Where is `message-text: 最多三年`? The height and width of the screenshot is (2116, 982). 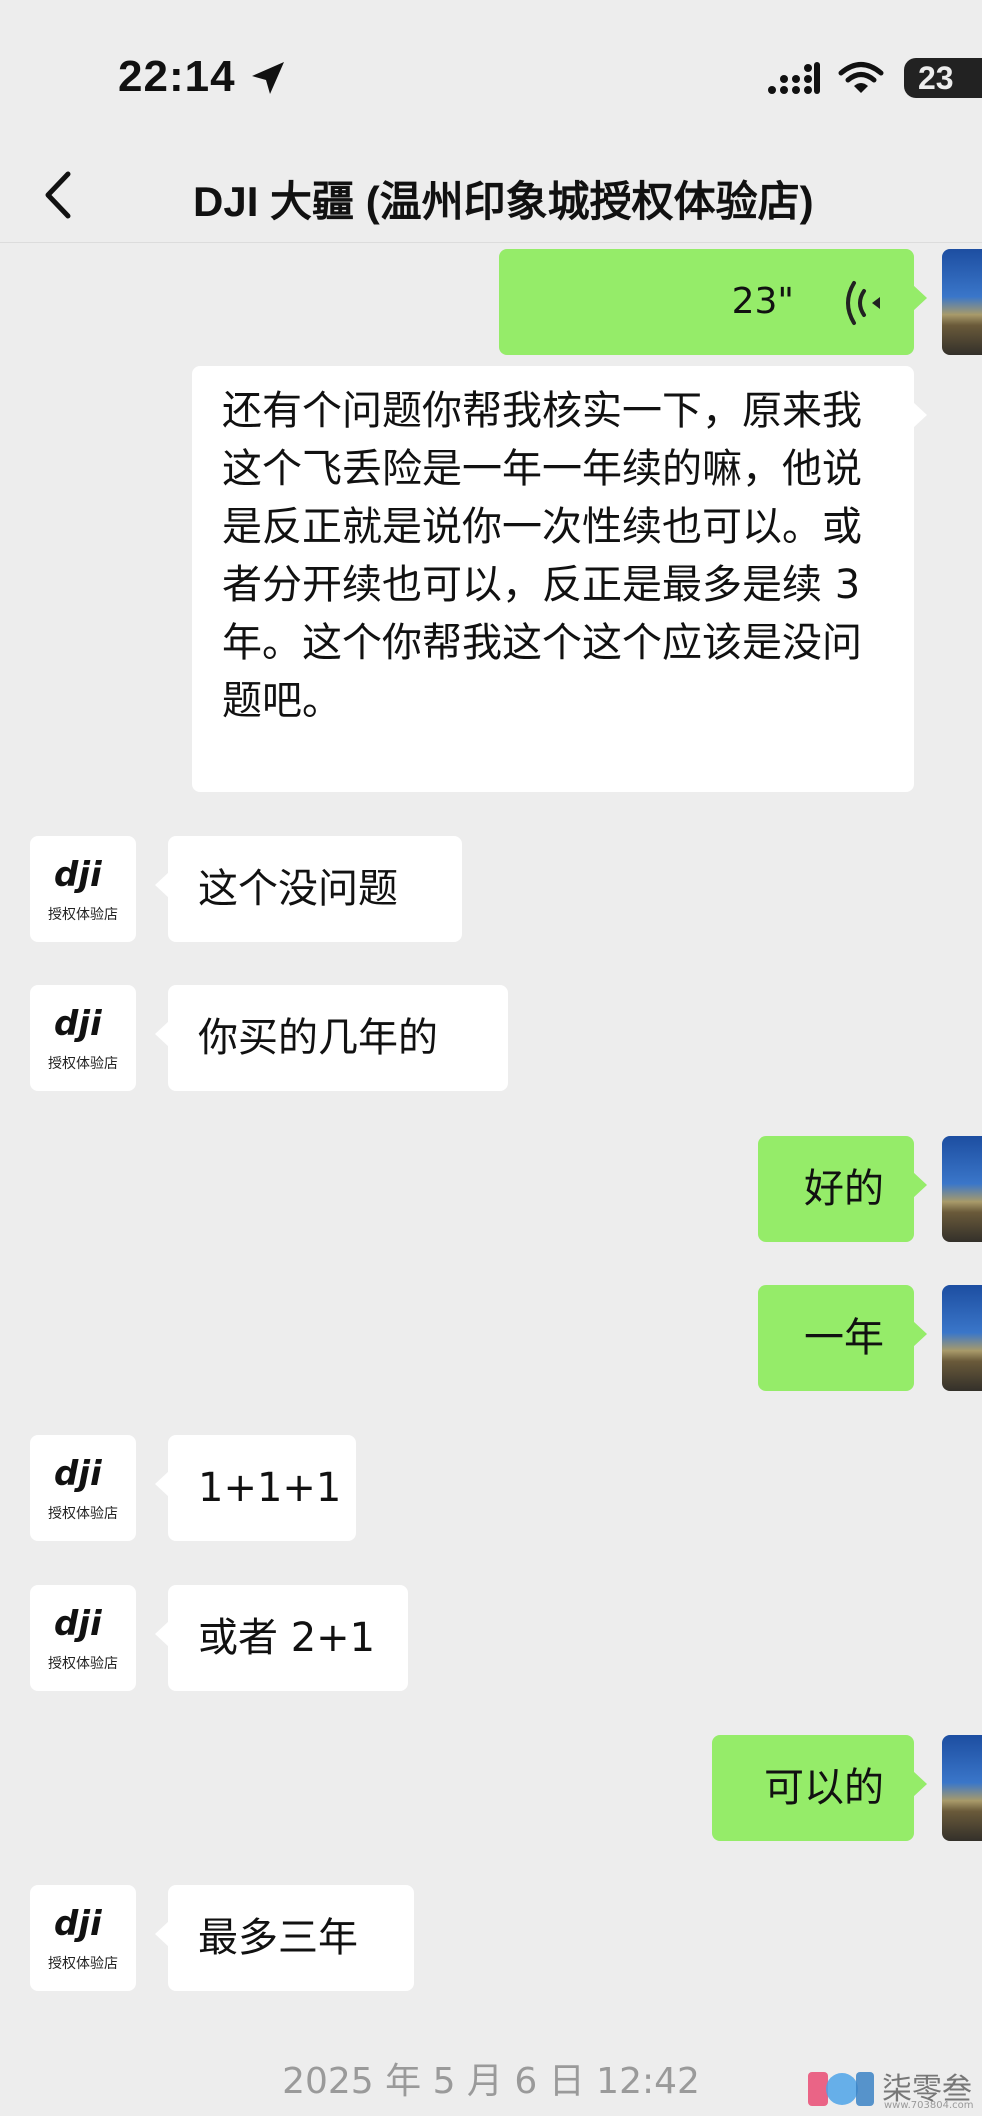
message-text: 最多三年 is located at coordinates (278, 1938).